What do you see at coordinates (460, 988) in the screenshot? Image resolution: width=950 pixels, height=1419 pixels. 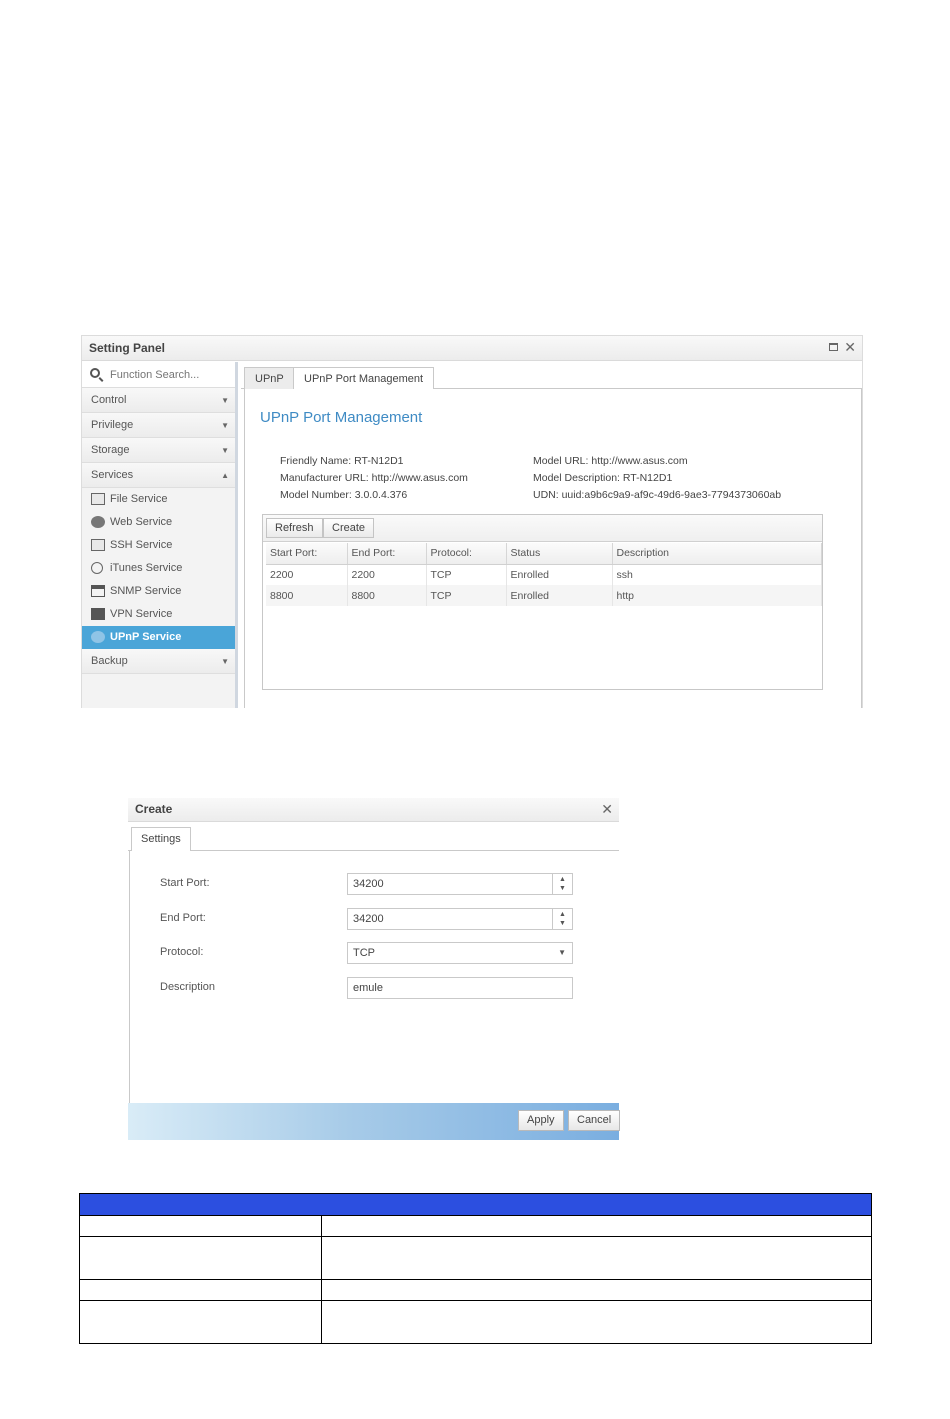 I see `description-field: emule` at bounding box center [460, 988].